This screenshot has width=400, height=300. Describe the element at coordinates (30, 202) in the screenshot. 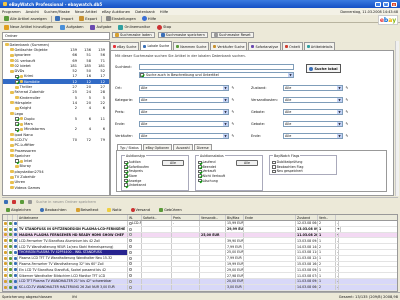

I see `save-folder-icon` at that location.